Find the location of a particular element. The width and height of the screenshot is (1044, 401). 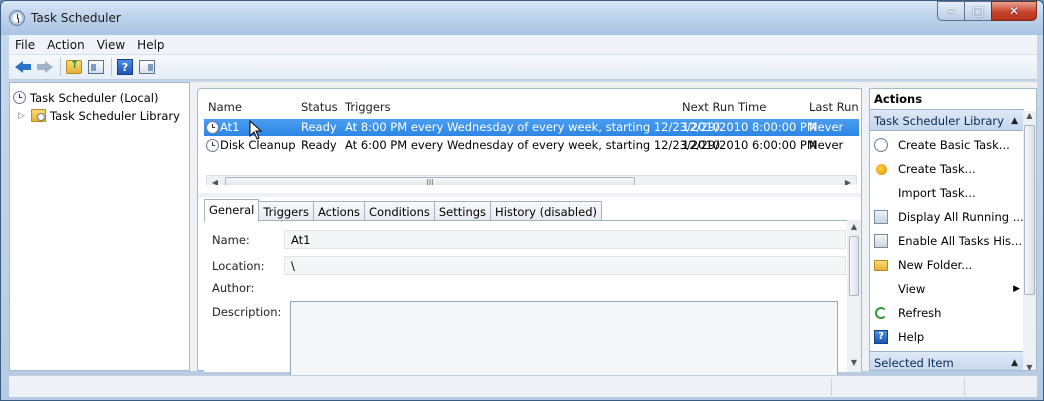

detail-vertical-scrollbar: ▲ ▼ is located at coordinates (854, 296).